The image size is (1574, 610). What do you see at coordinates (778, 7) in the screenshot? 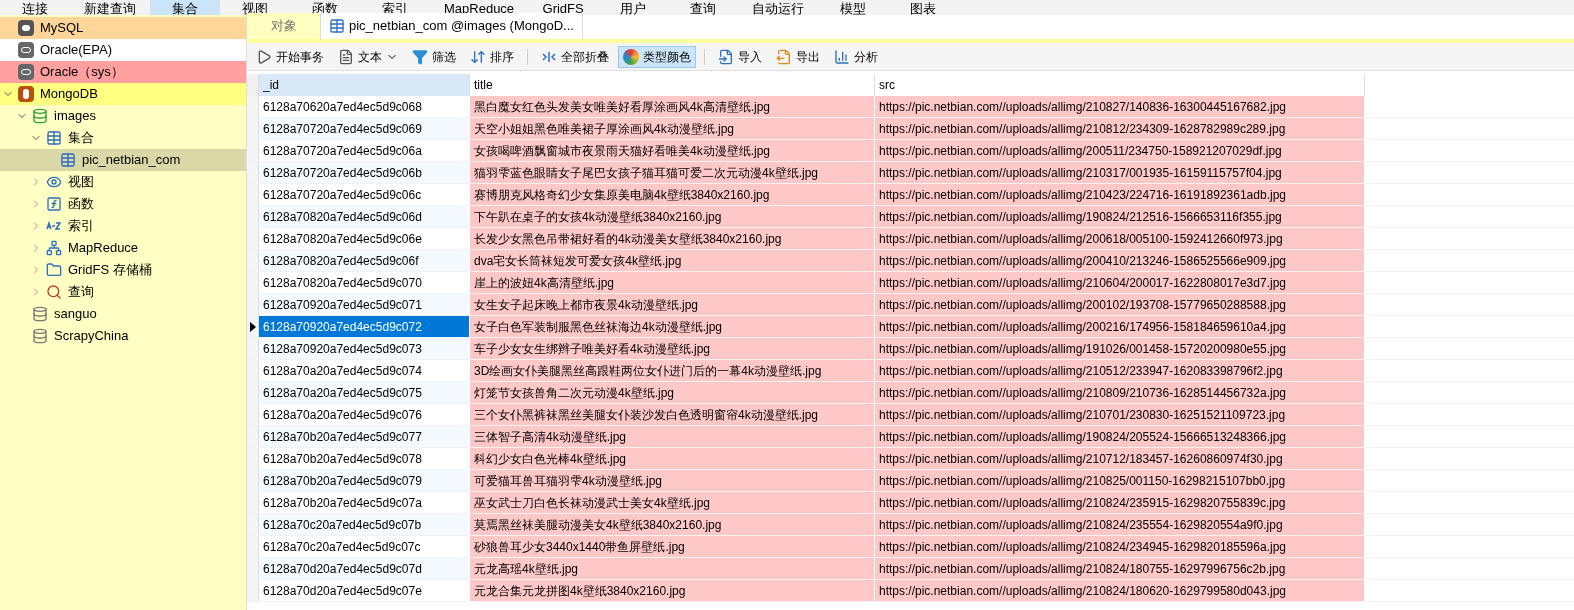
I see `ribbon-tab: 自动运行` at bounding box center [778, 7].